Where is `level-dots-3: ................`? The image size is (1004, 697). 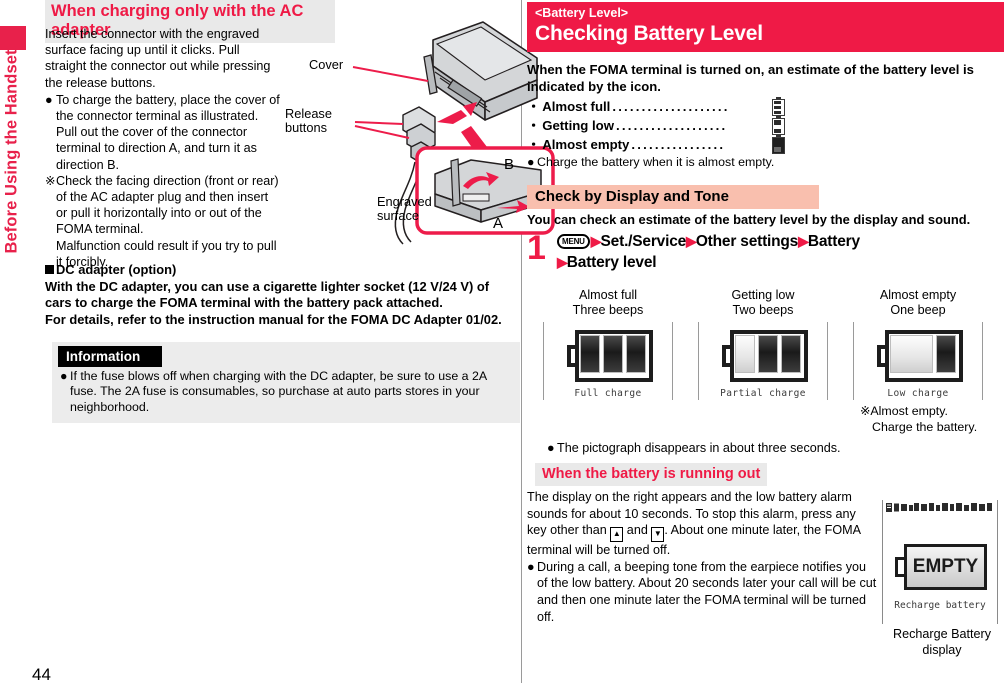
level-dots-3: ................ is located at coordinates (678, 144).